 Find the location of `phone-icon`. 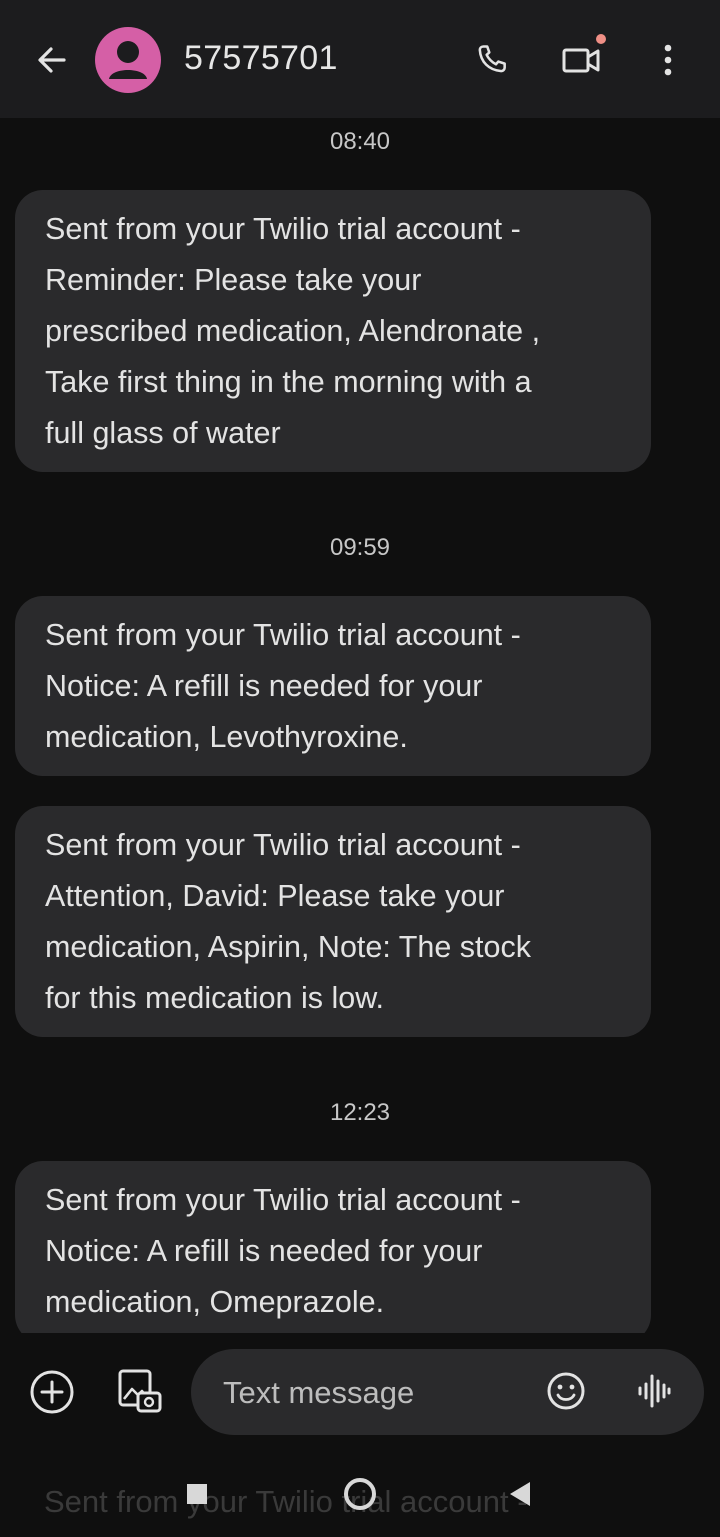

phone-icon is located at coordinates (492, 60).